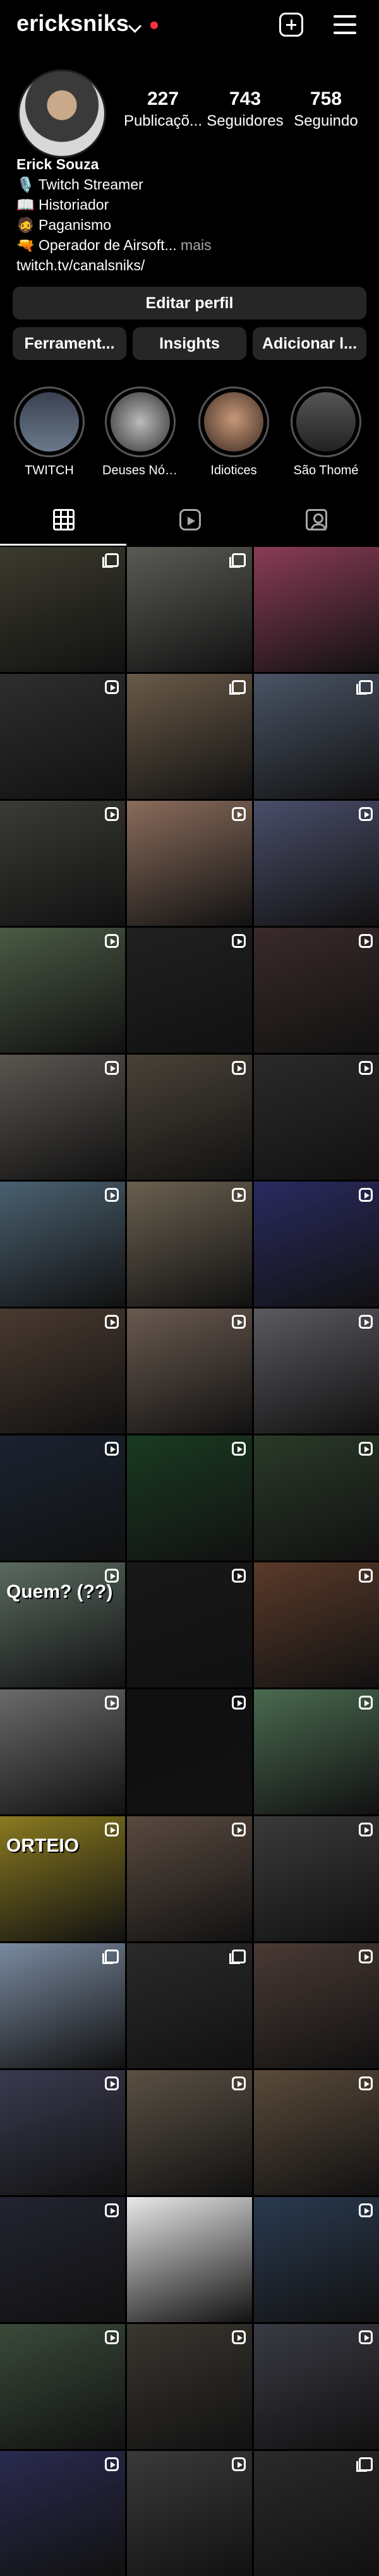 This screenshot has width=379, height=2576. I want to click on stat-following-value: 758, so click(326, 98).